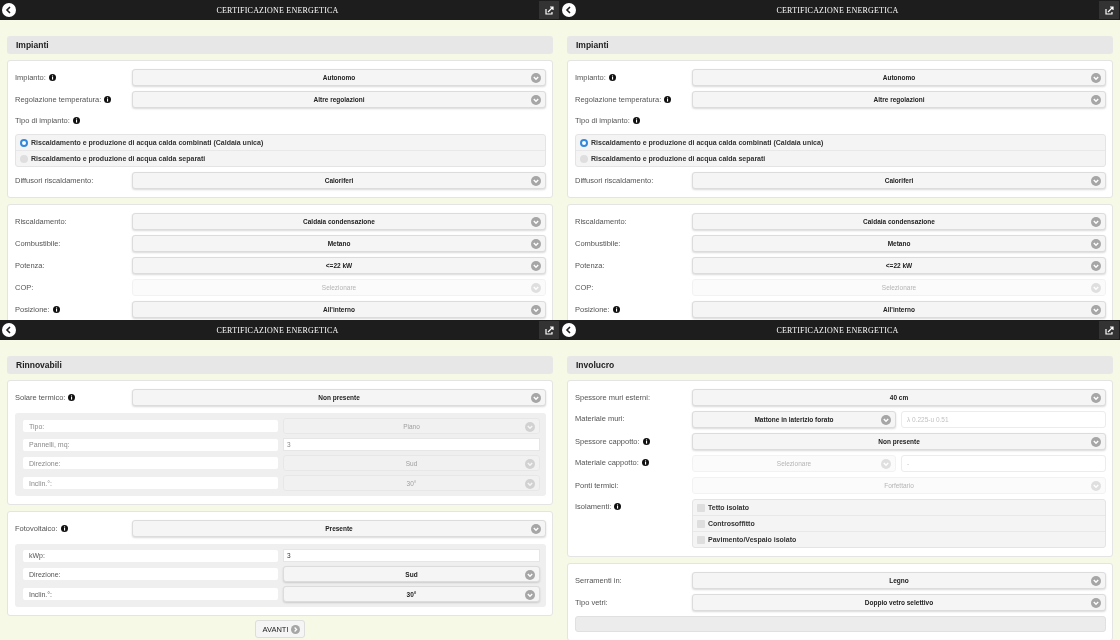 Image resolution: width=1120 pixels, height=640 pixels. I want to click on arrow-right-icon, so click(296, 629).